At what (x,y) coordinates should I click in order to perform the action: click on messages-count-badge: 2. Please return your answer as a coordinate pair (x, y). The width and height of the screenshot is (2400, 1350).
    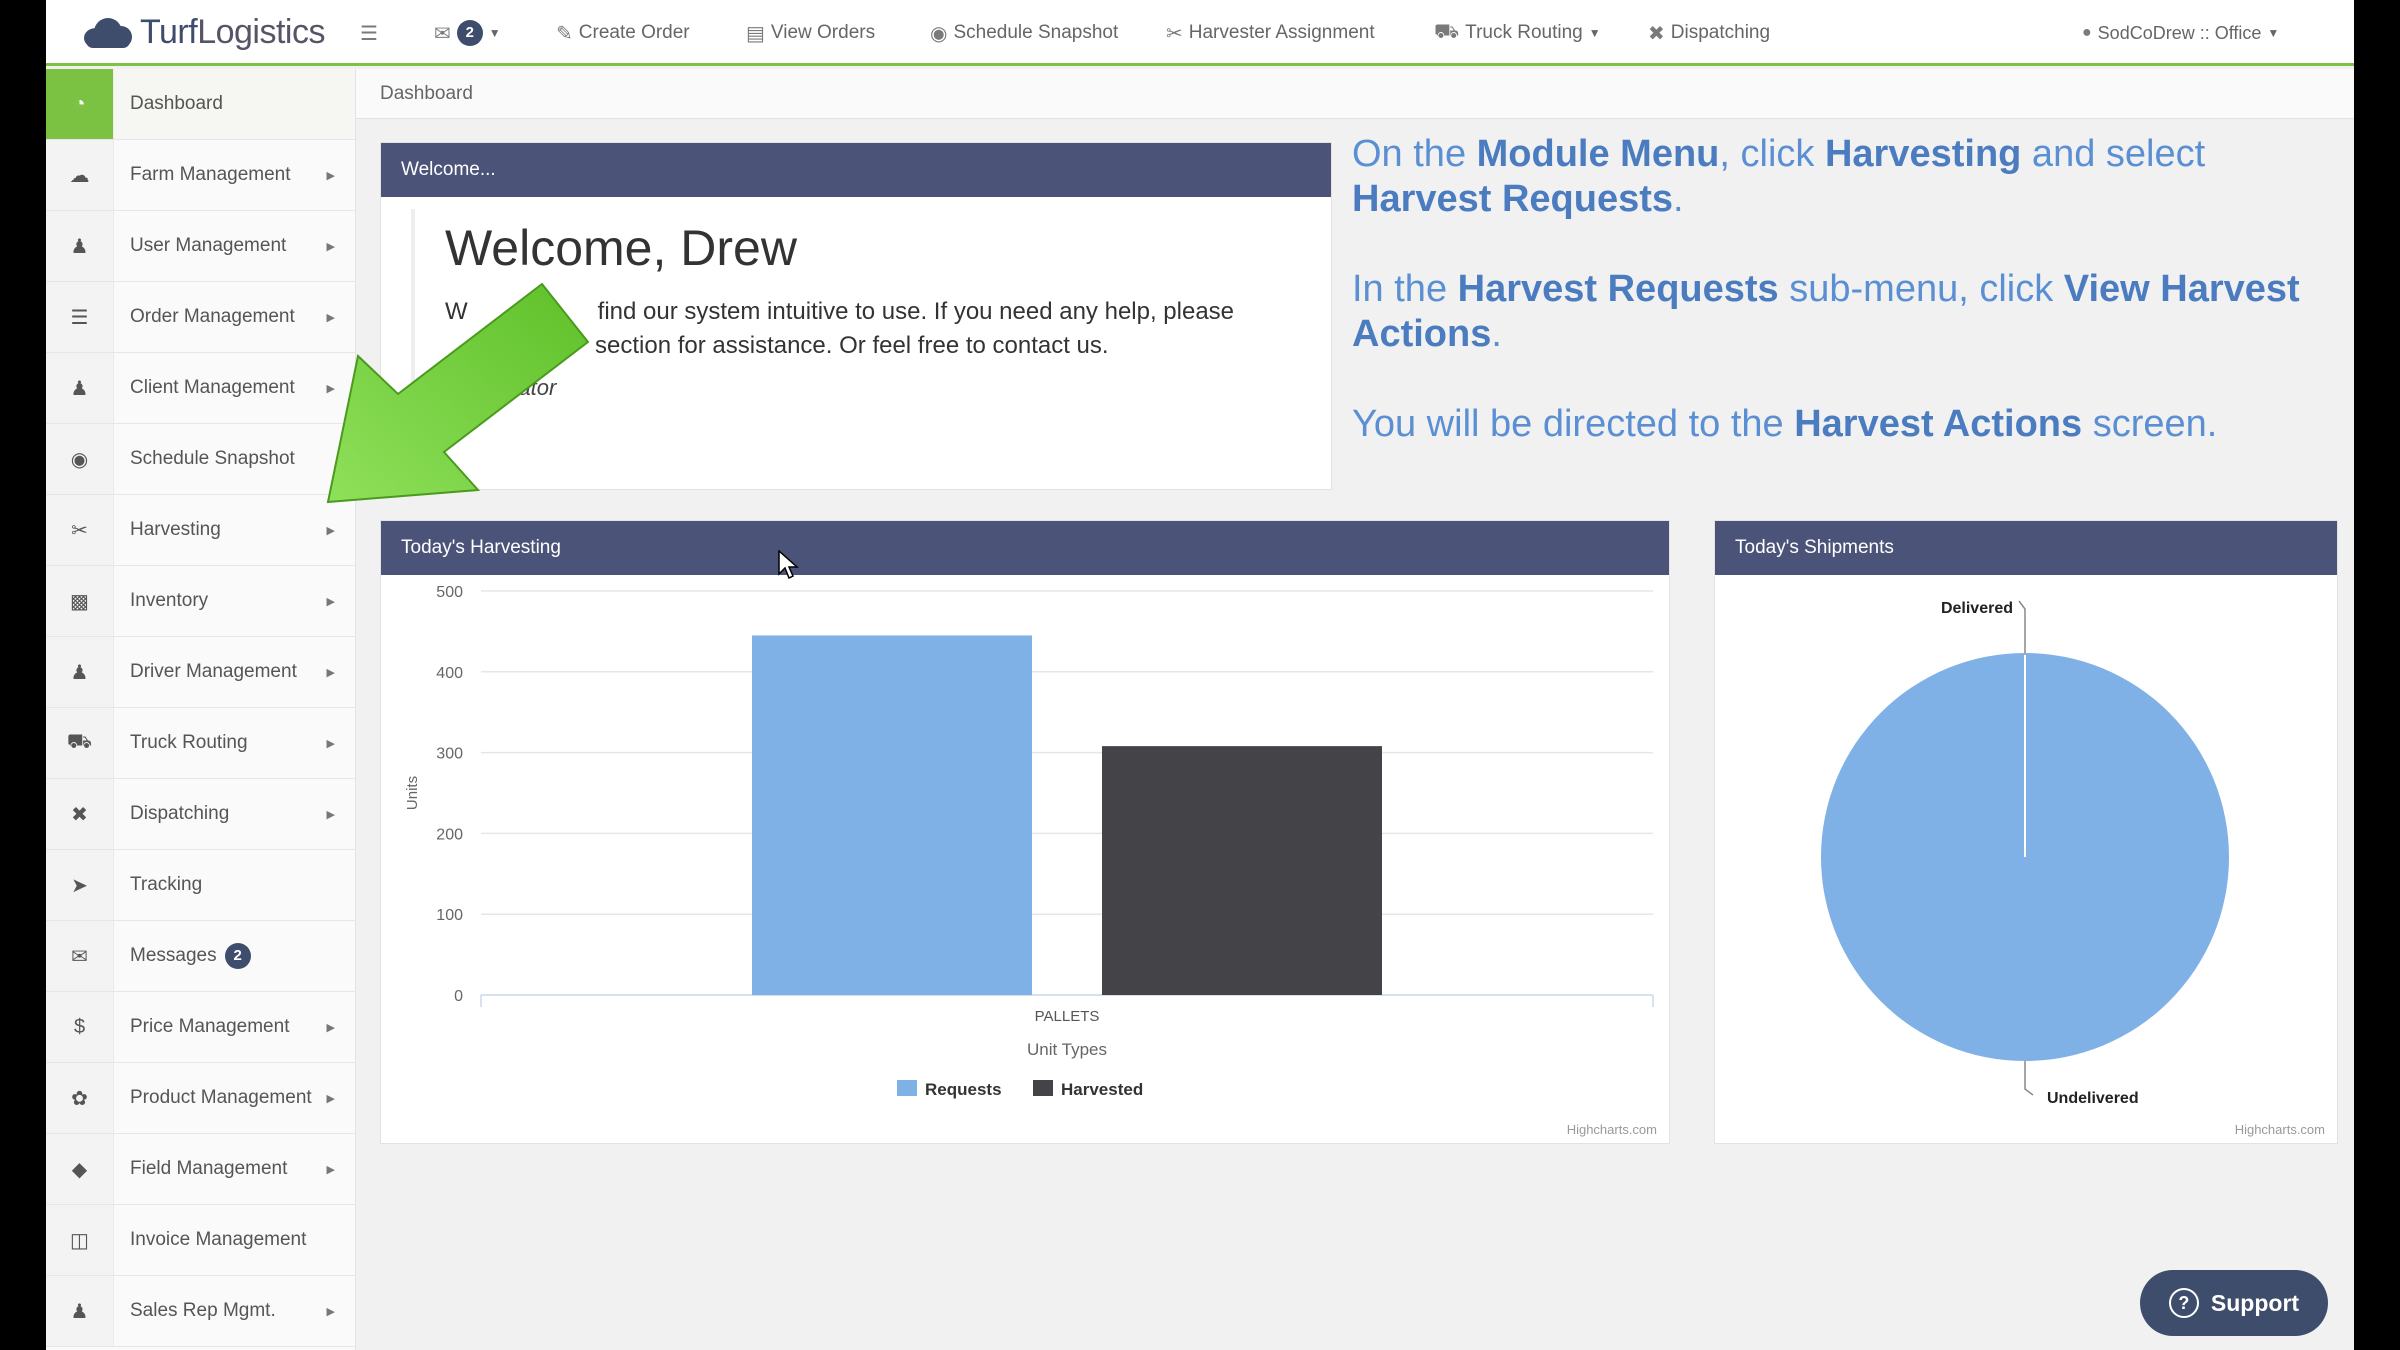
    Looking at the image, I should click on (237, 956).